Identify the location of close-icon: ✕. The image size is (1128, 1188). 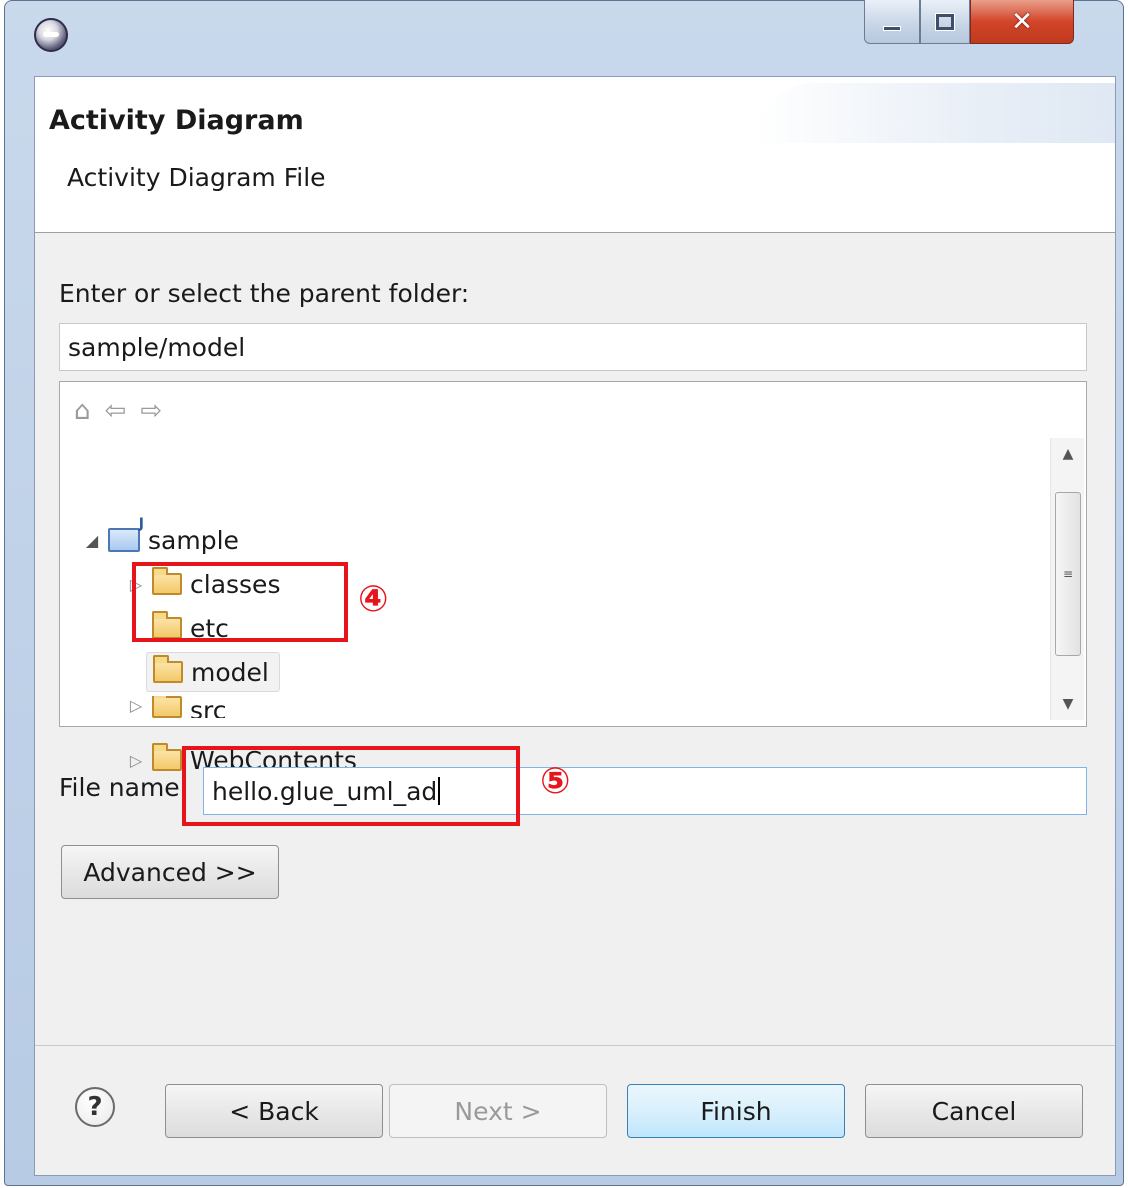
(1022, 21).